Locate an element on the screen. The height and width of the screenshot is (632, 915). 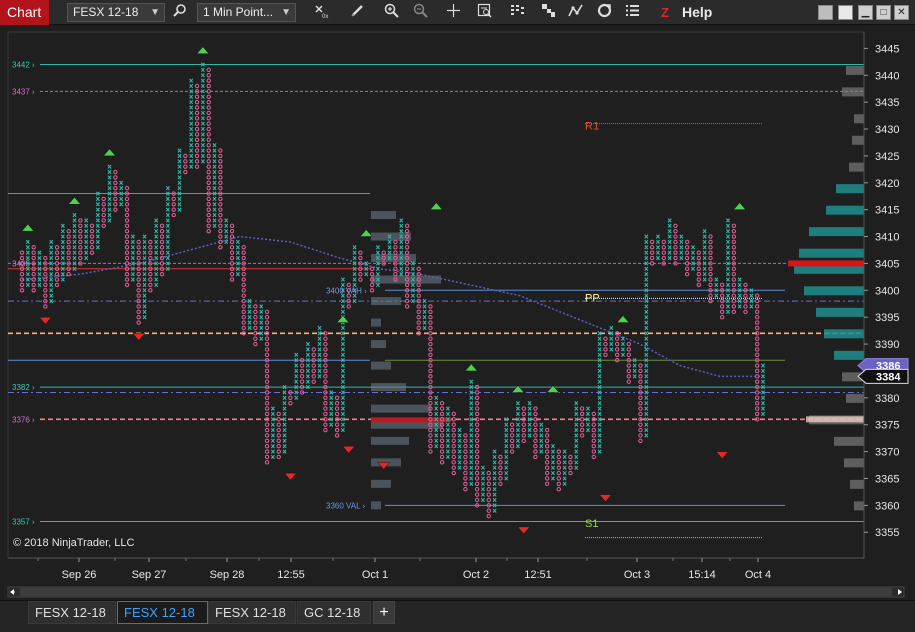
interval-selector: 1 Min Point... ▼ is located at coordinates (246, 12).